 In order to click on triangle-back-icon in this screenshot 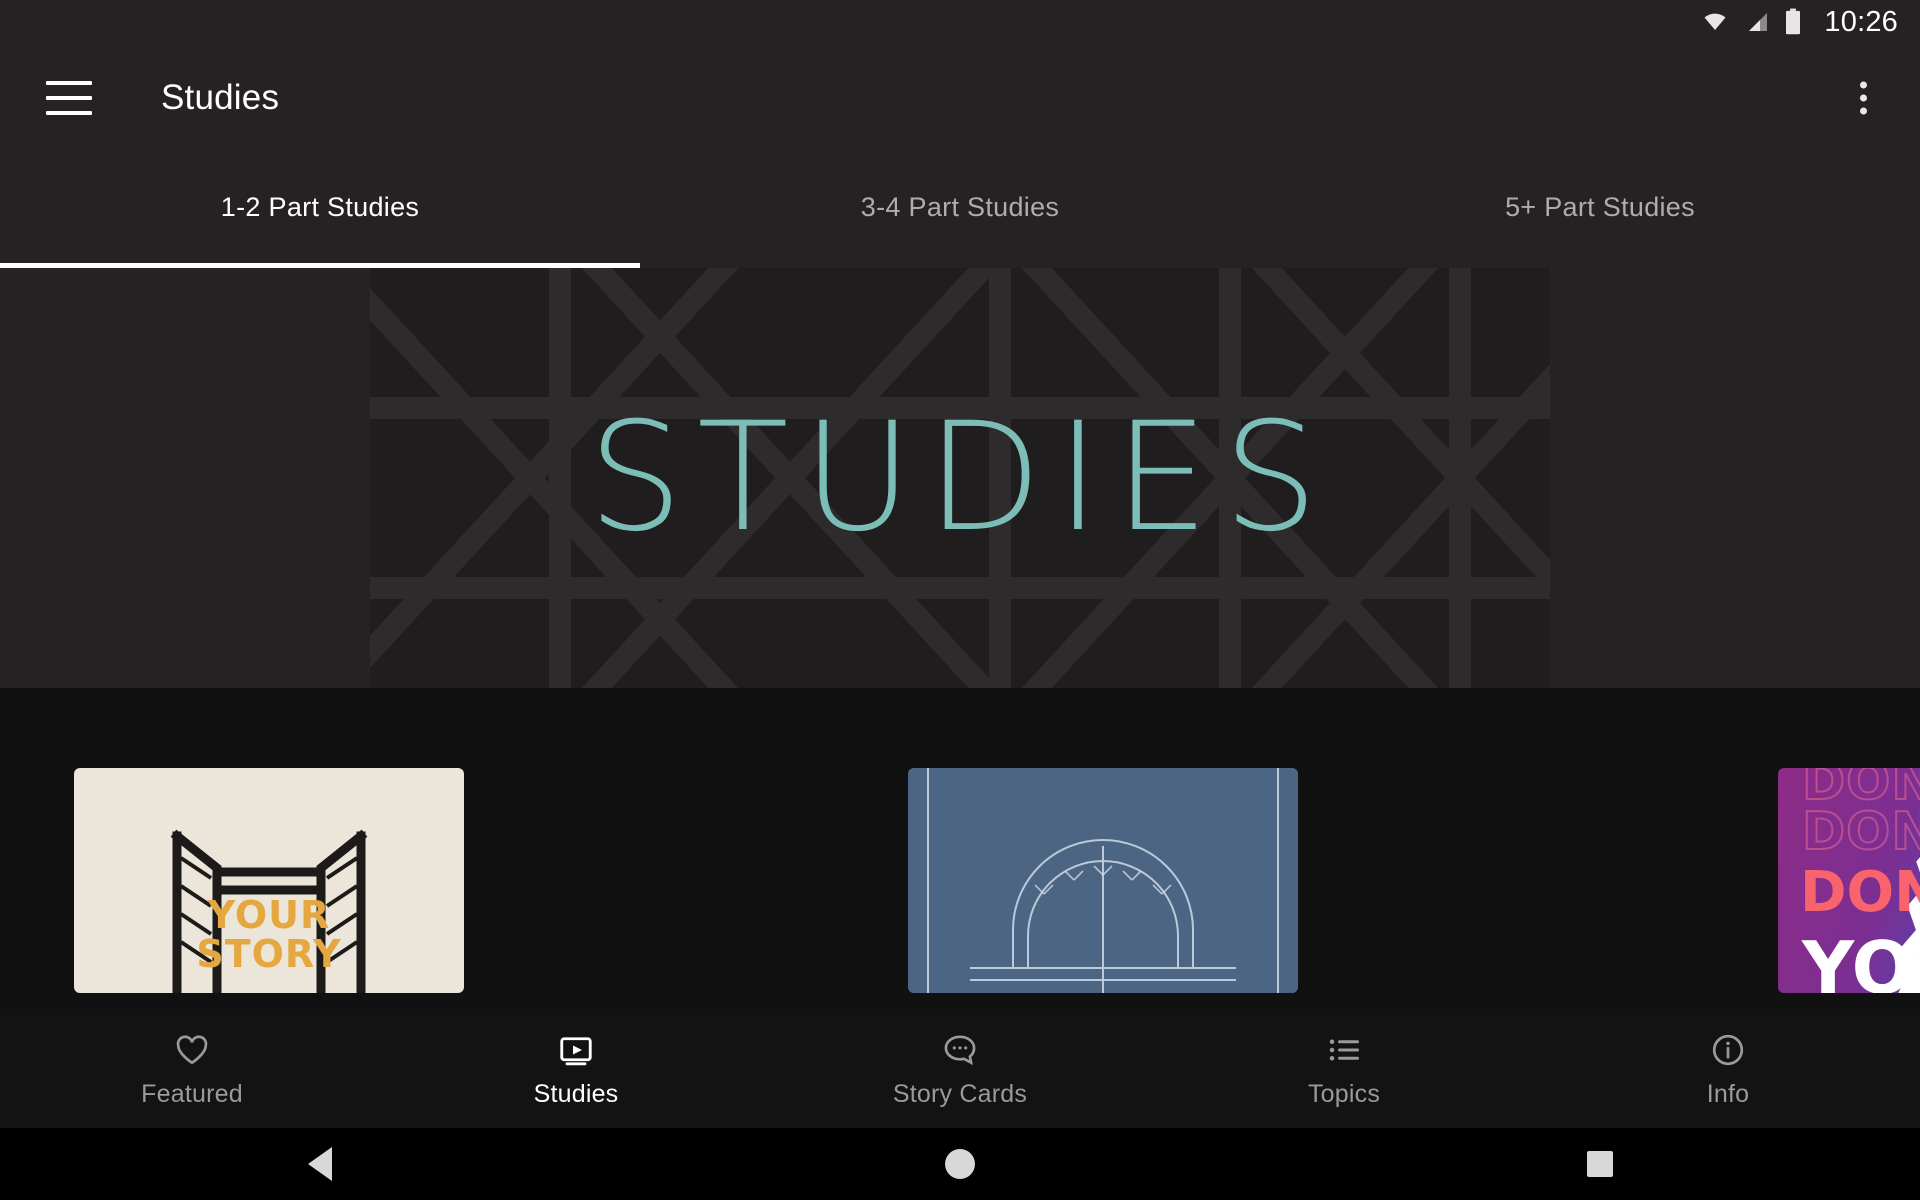, I will do `click(320, 1164)`.